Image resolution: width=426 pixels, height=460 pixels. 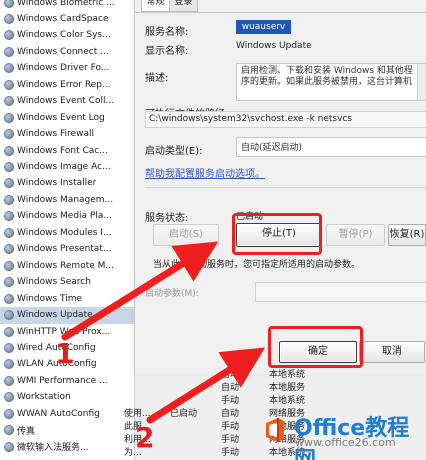 I want to click on step-two-label: 2, so click(x=145, y=437).